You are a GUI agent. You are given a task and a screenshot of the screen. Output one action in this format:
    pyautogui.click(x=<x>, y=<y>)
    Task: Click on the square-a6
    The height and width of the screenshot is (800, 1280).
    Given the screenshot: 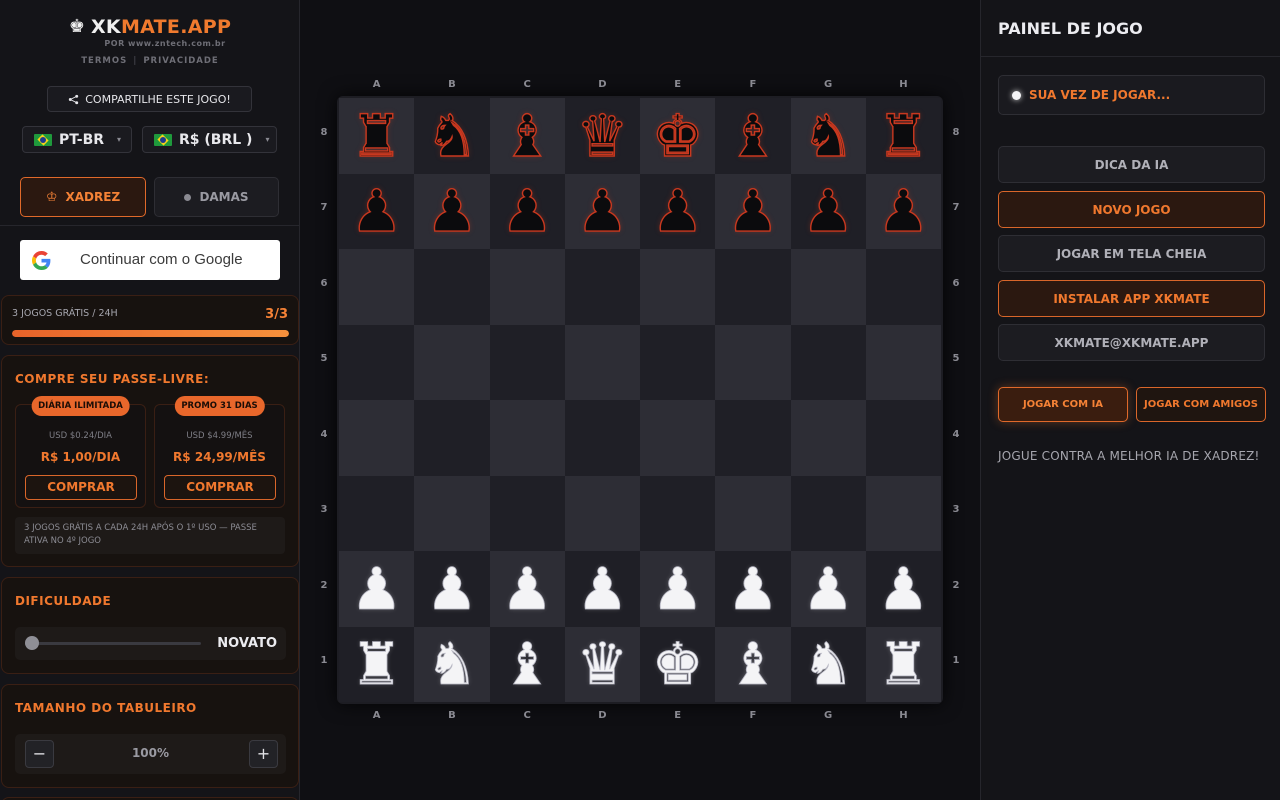 What is the action you would take?
    pyautogui.click(x=377, y=287)
    